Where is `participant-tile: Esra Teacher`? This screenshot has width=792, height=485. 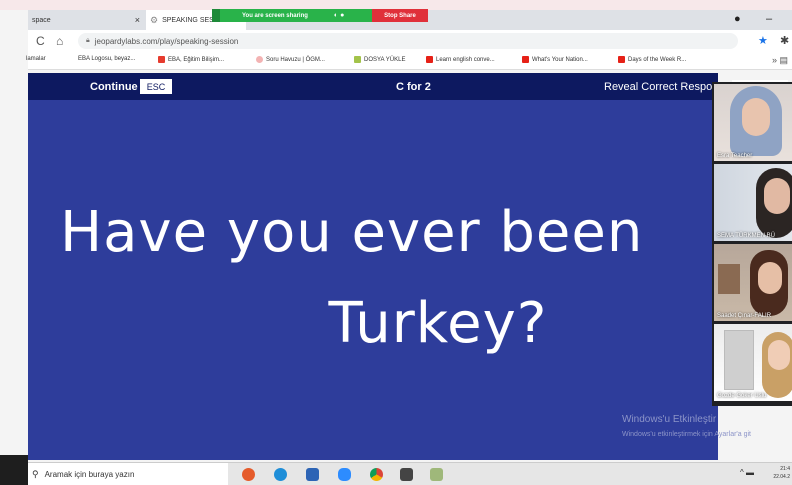
participant-tile: Esra Teacher is located at coordinates (753, 122).